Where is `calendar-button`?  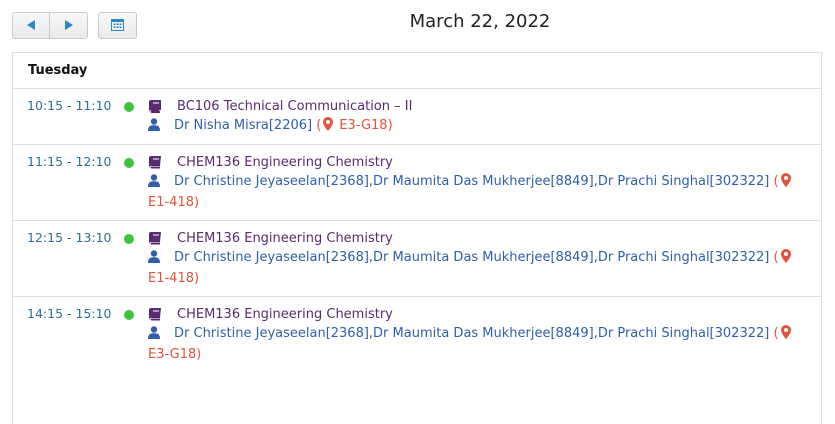
calendar-button is located at coordinates (117, 25).